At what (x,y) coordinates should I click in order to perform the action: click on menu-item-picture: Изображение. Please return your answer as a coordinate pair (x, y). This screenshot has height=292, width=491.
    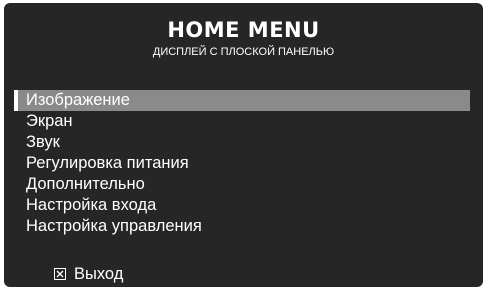
    Looking at the image, I should click on (242, 100).